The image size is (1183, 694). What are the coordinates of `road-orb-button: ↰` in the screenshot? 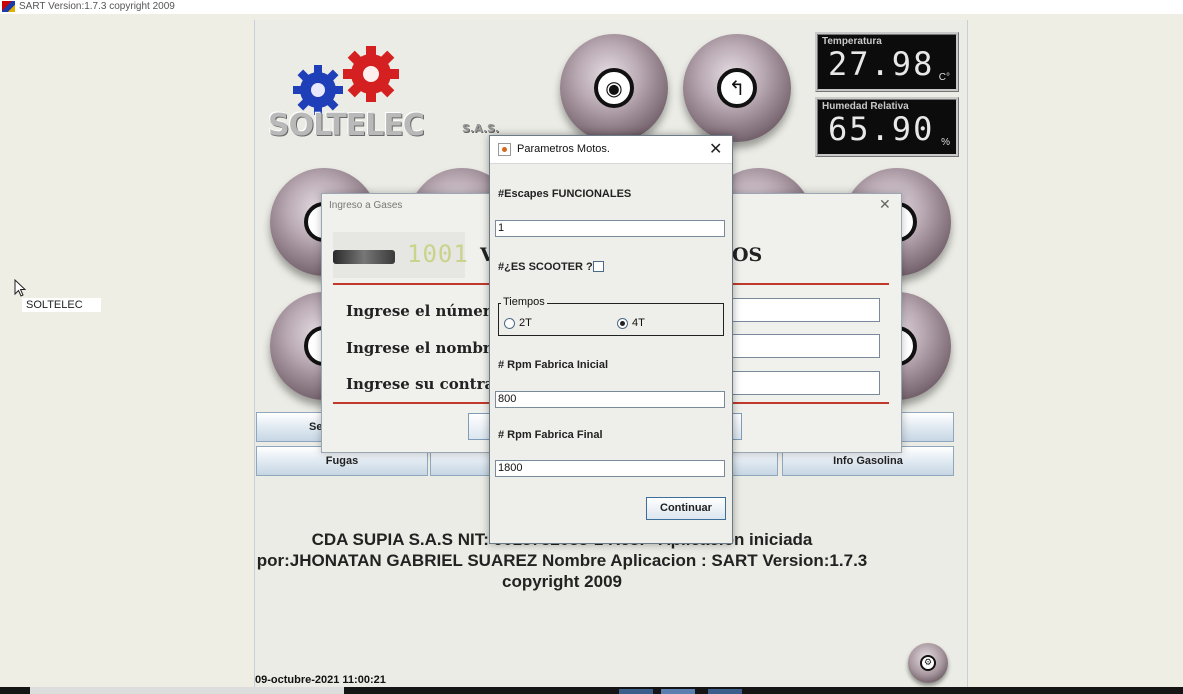 It's located at (737, 88).